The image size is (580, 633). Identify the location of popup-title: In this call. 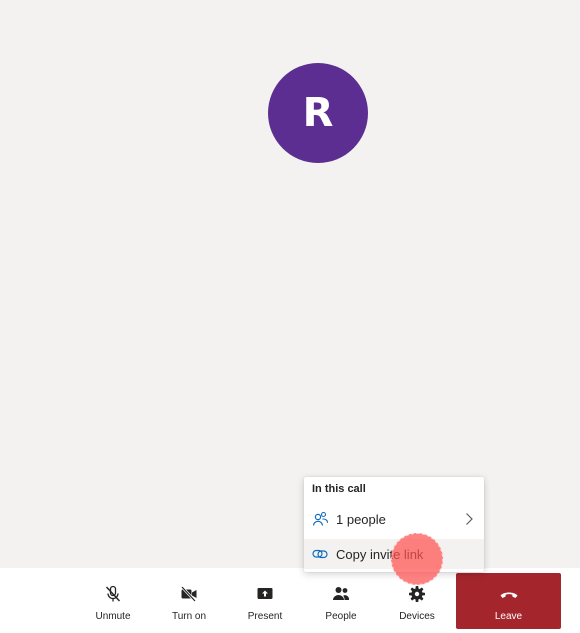
(339, 489).